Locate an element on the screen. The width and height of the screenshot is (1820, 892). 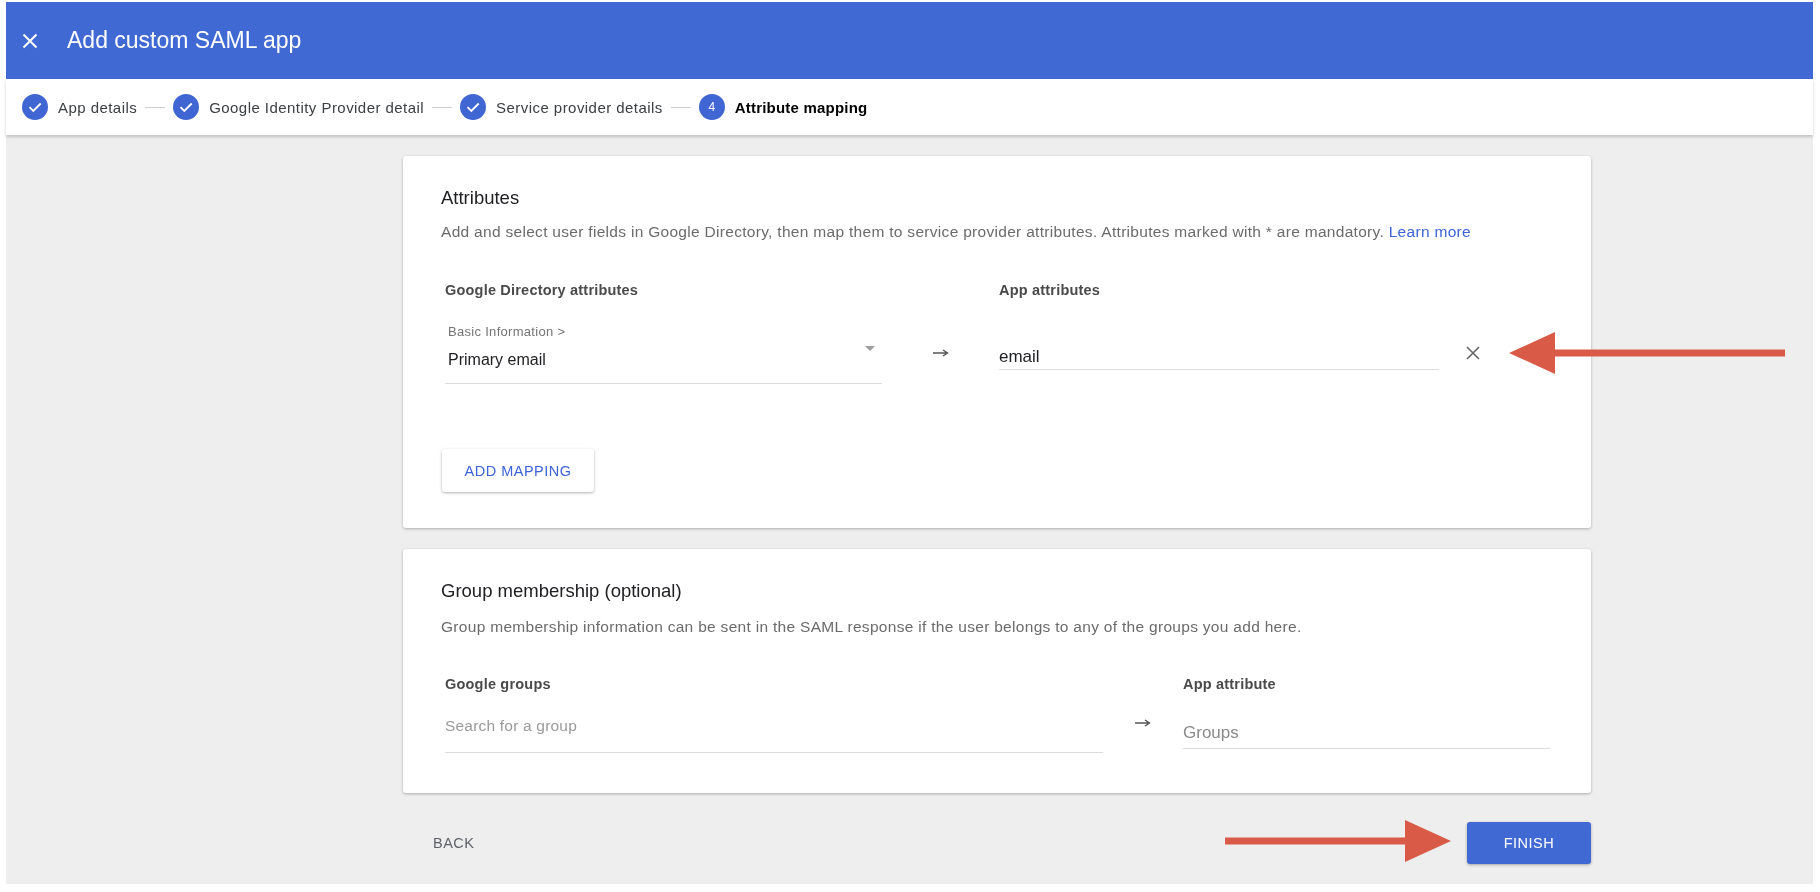
description-text: Group membership information can be sent in the SAML response if the user belongs to any of the groups you add here. is located at coordinates (872, 627).